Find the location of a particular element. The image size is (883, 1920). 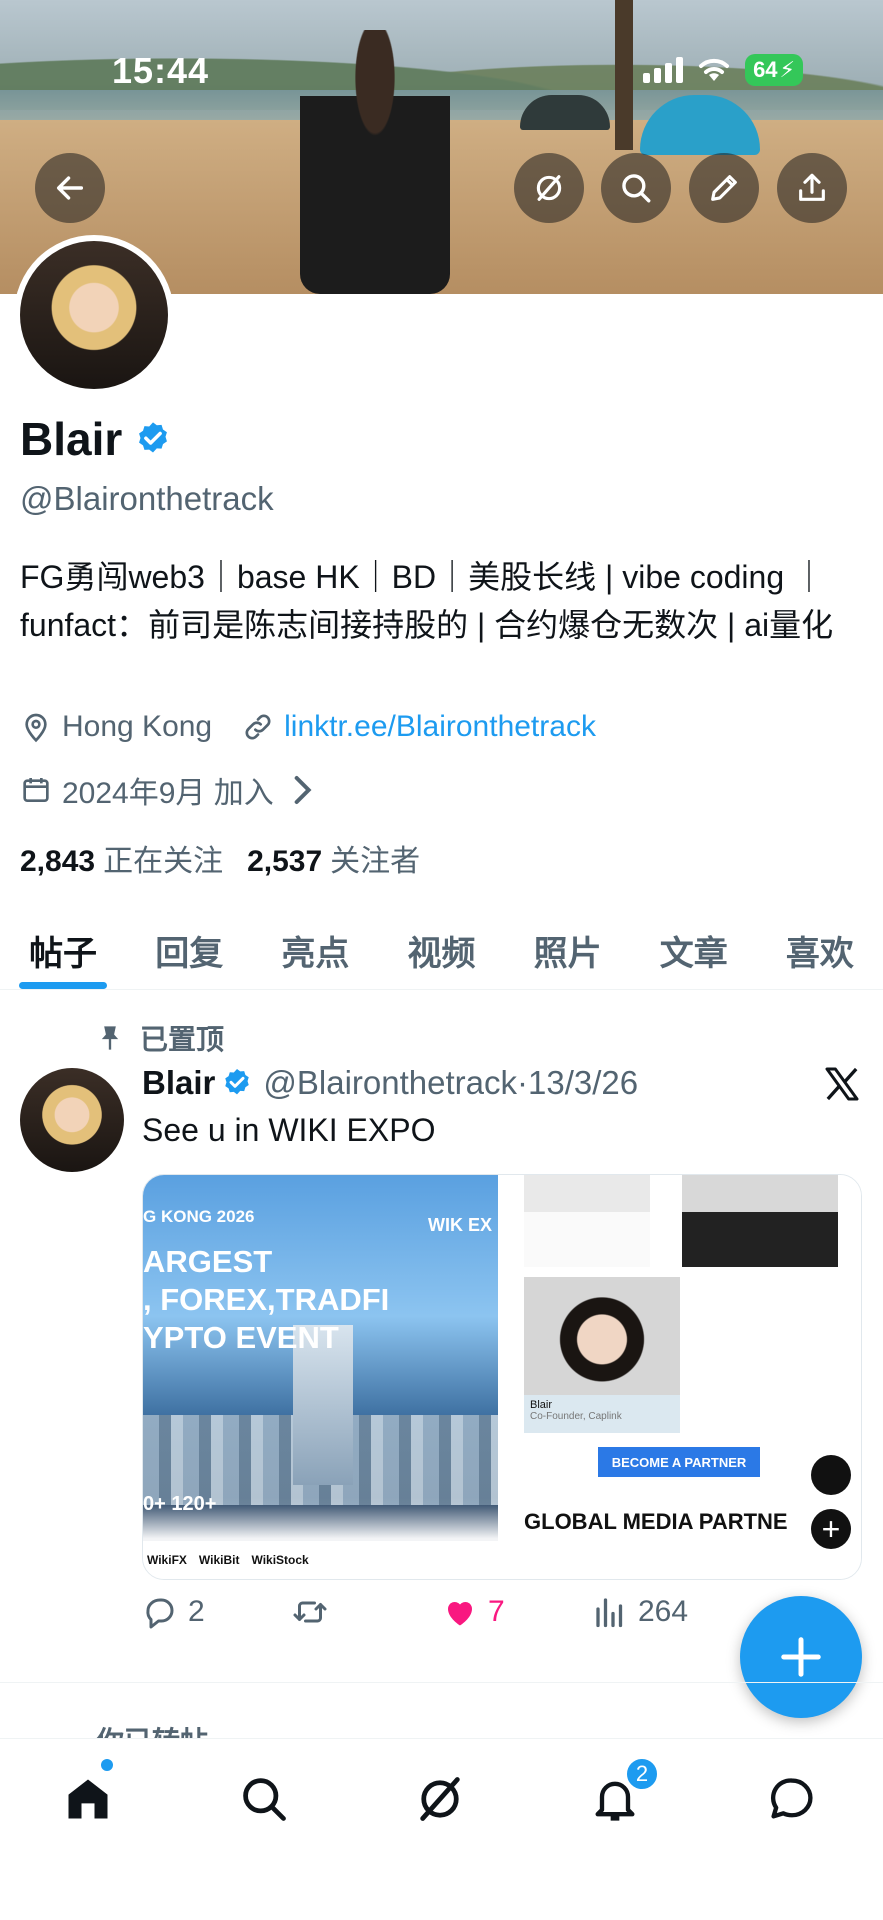

compose-post-button is located at coordinates (801, 1657).